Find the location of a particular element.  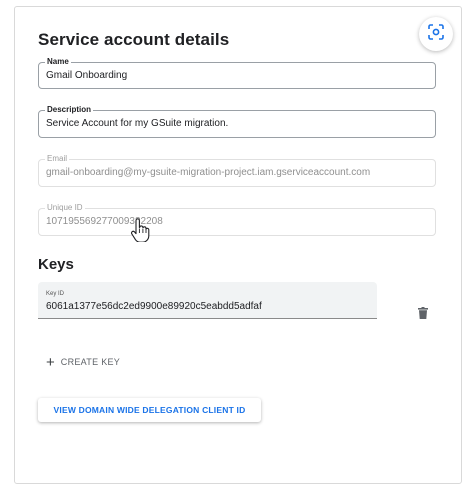

create-key-label: CREATE KEY is located at coordinates (90, 362).